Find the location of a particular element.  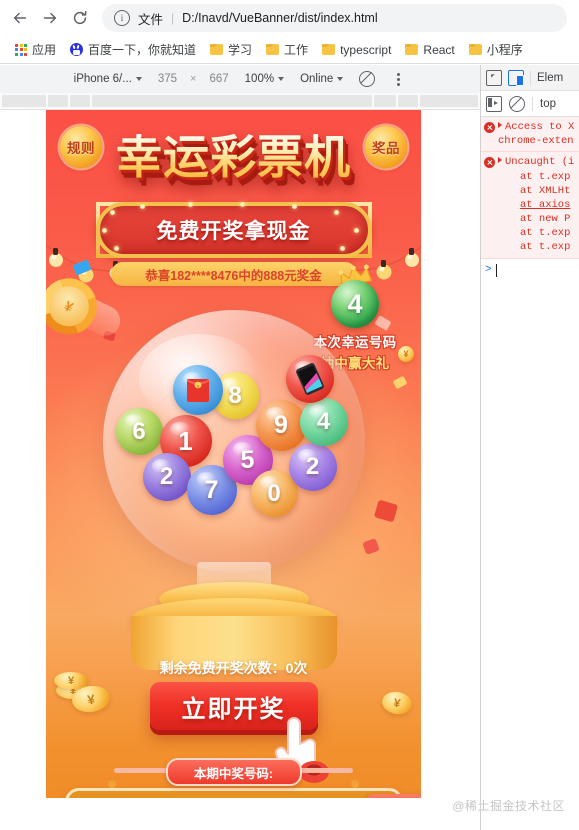

winning-numbers-panel: 4 5 7 3 1 ¥ 888 元 现金 is located at coordinates (242, 793).